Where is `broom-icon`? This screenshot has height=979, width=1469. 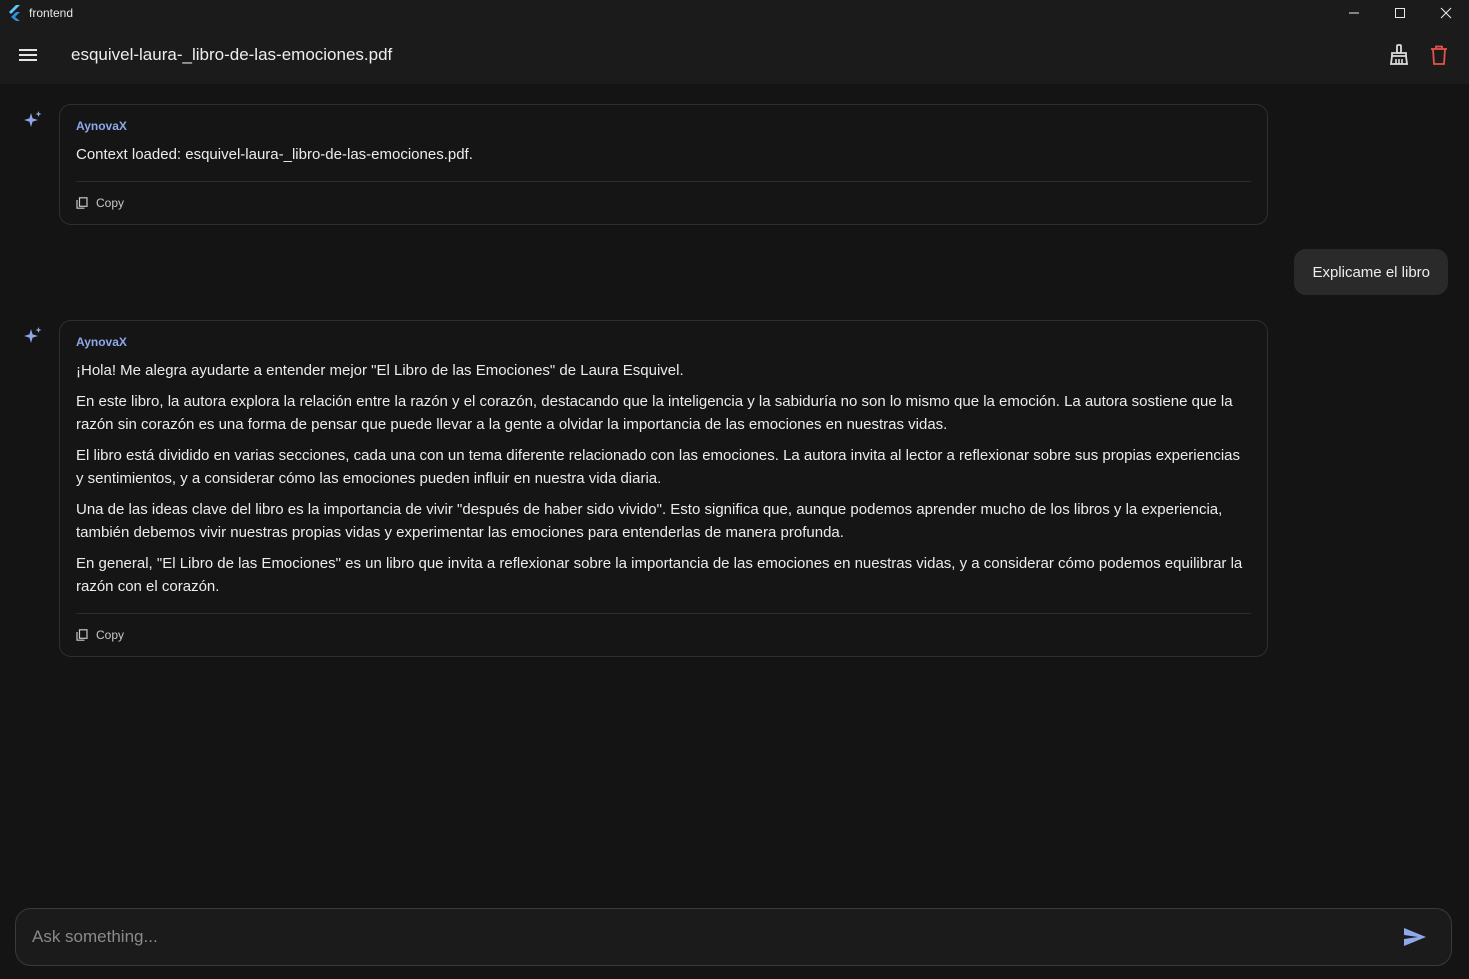 broom-icon is located at coordinates (1399, 54).